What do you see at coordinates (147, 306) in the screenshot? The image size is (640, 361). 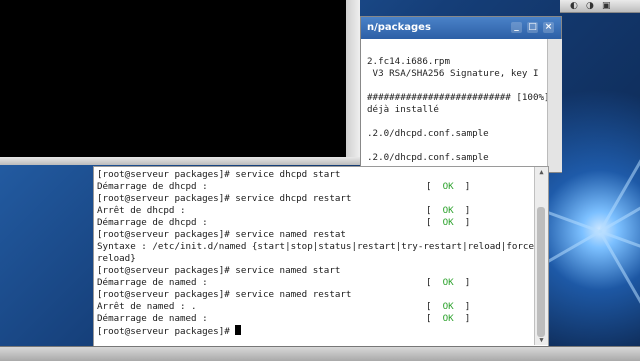 I see `terminal-line: Arrêt de named : .` at bounding box center [147, 306].